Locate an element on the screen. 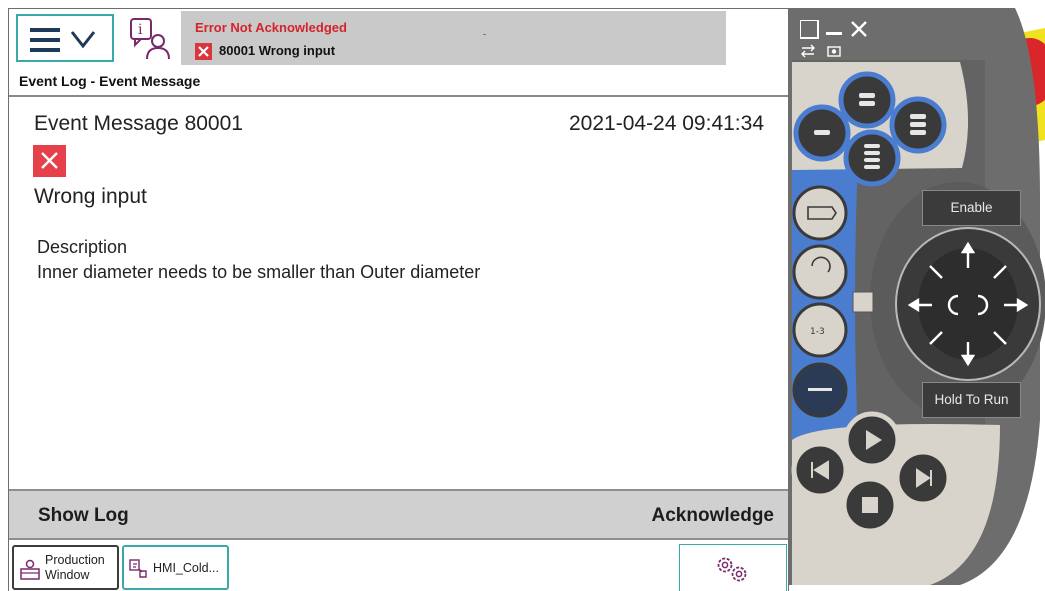  divider is located at coordinates (398, 96).